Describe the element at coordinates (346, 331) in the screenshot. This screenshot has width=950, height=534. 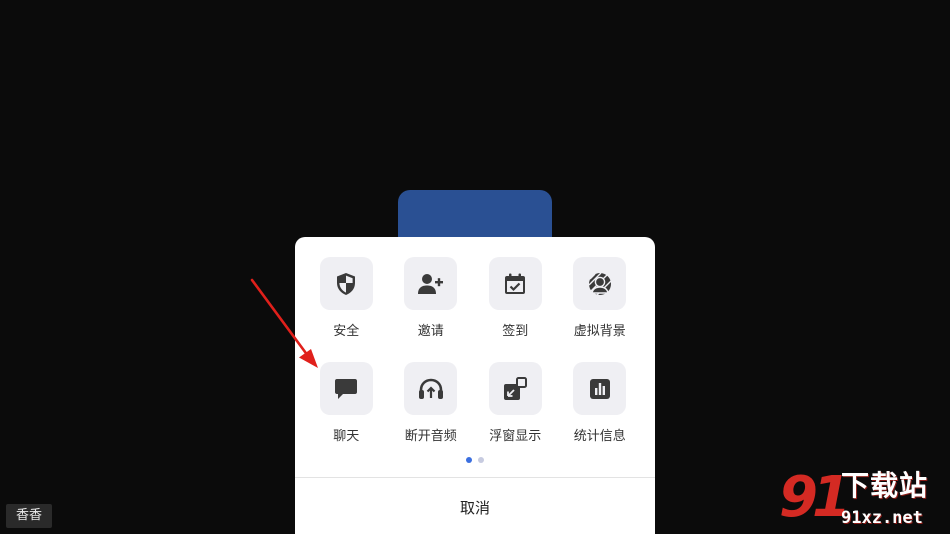
I see `security-label: 安全` at that location.